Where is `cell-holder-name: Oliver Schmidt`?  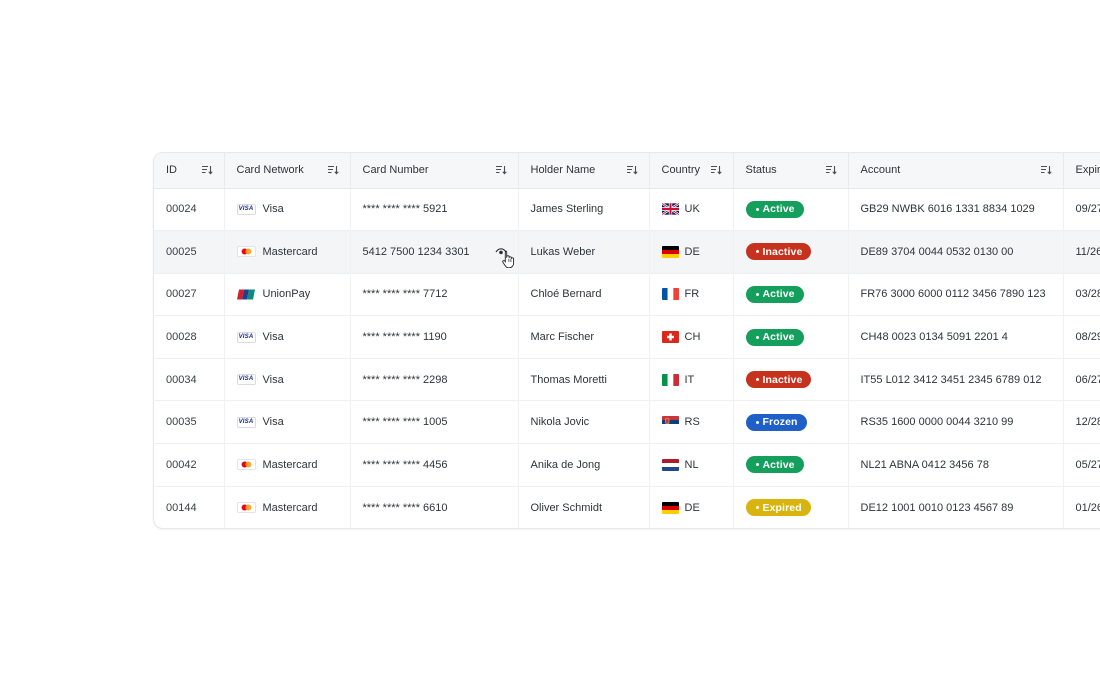
cell-holder-name: Oliver Schmidt is located at coordinates (584, 507).